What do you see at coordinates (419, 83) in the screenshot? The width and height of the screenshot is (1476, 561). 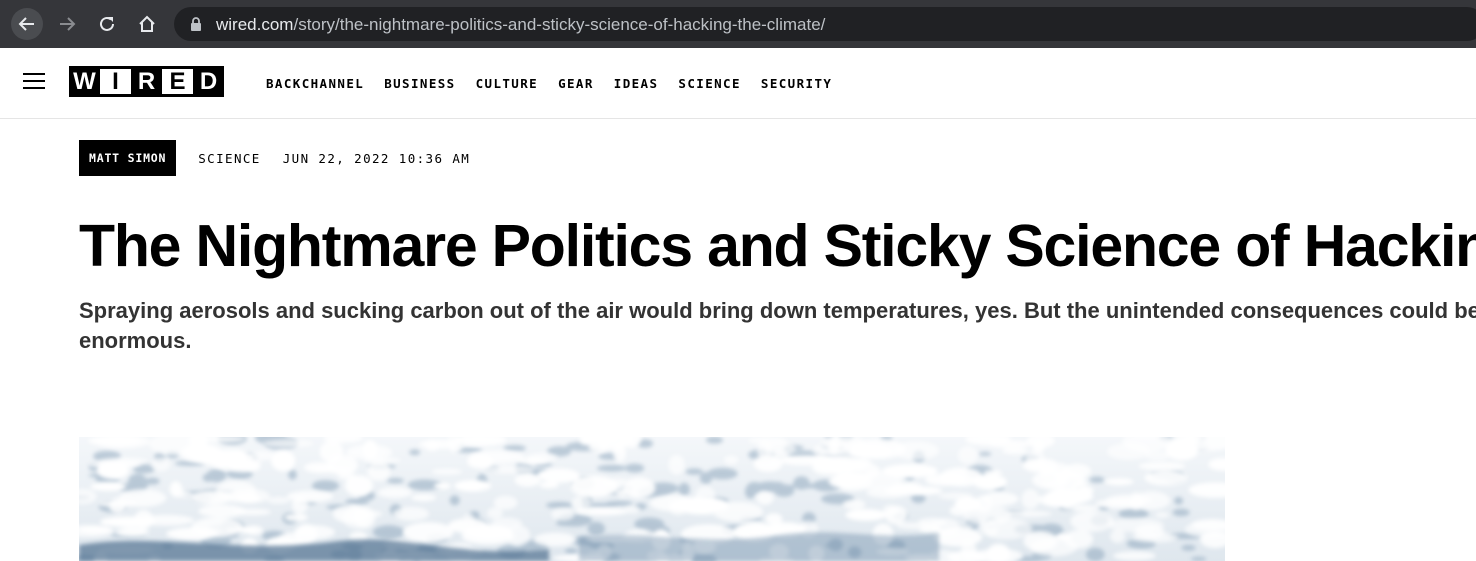 I see `nav-item-business: BUSINESS` at bounding box center [419, 83].